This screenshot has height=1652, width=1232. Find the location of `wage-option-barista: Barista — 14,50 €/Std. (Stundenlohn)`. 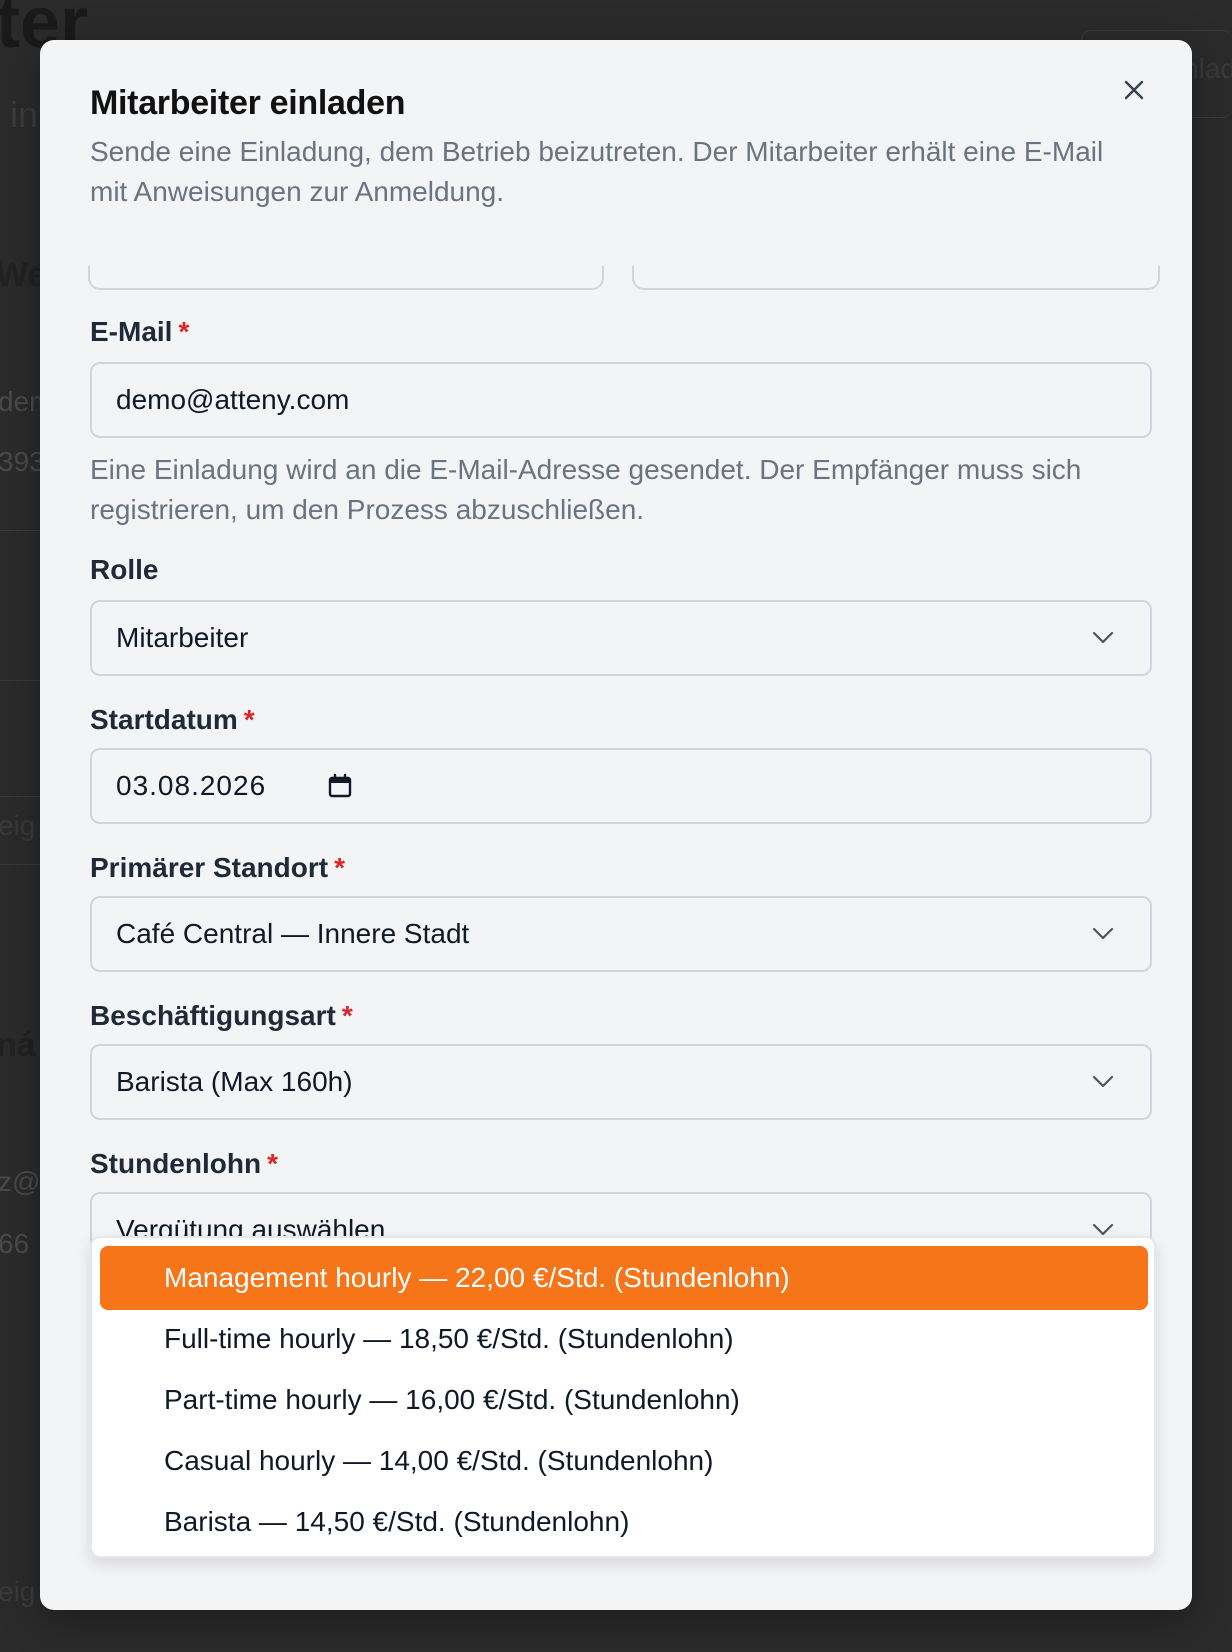

wage-option-barista: Barista — 14,50 €/Std. (Stundenlohn) is located at coordinates (624, 1522).